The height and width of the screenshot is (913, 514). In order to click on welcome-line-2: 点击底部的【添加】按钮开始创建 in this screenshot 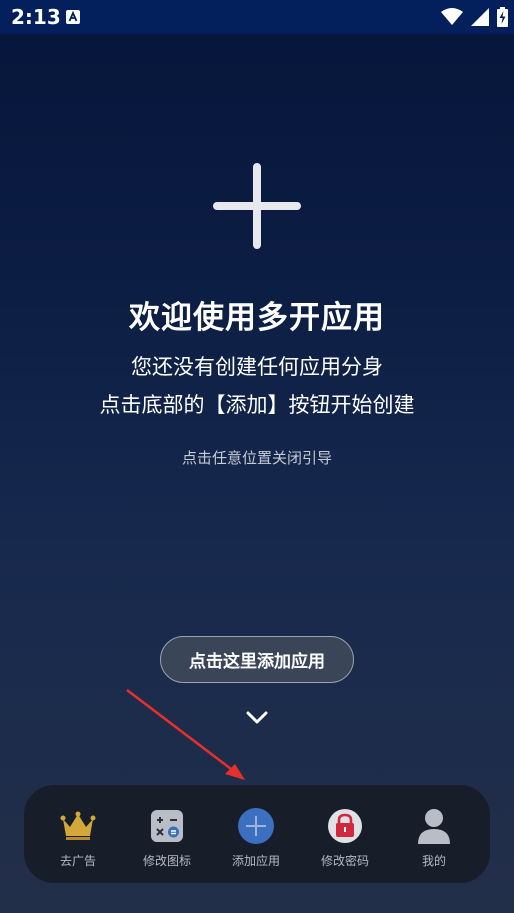, I will do `click(257, 405)`.